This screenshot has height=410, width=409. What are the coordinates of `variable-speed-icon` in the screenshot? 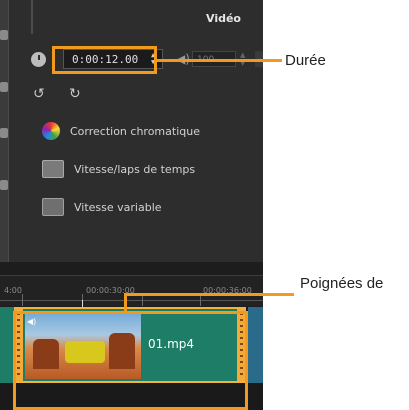 It's located at (53, 207).